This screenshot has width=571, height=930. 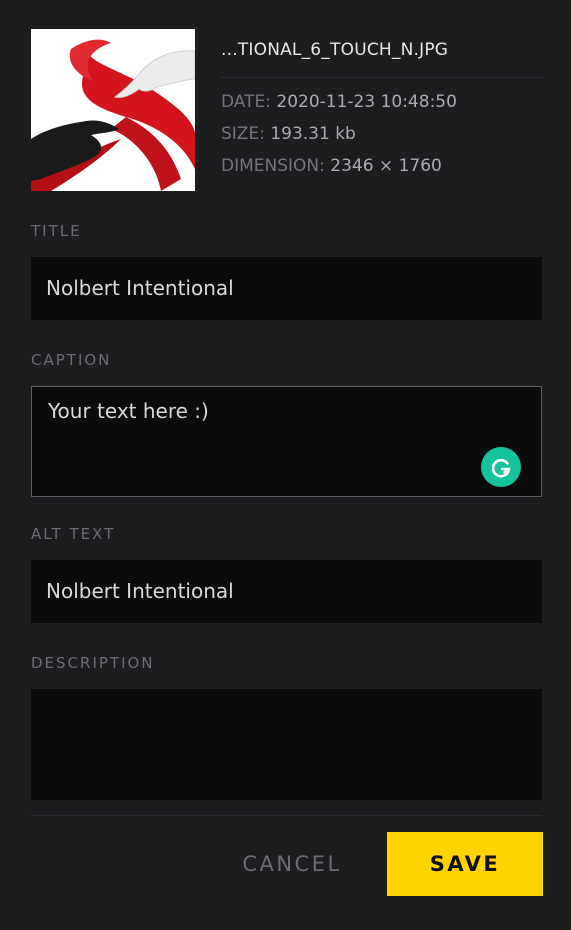 I want to click on grammarly-icon, so click(x=501, y=467).